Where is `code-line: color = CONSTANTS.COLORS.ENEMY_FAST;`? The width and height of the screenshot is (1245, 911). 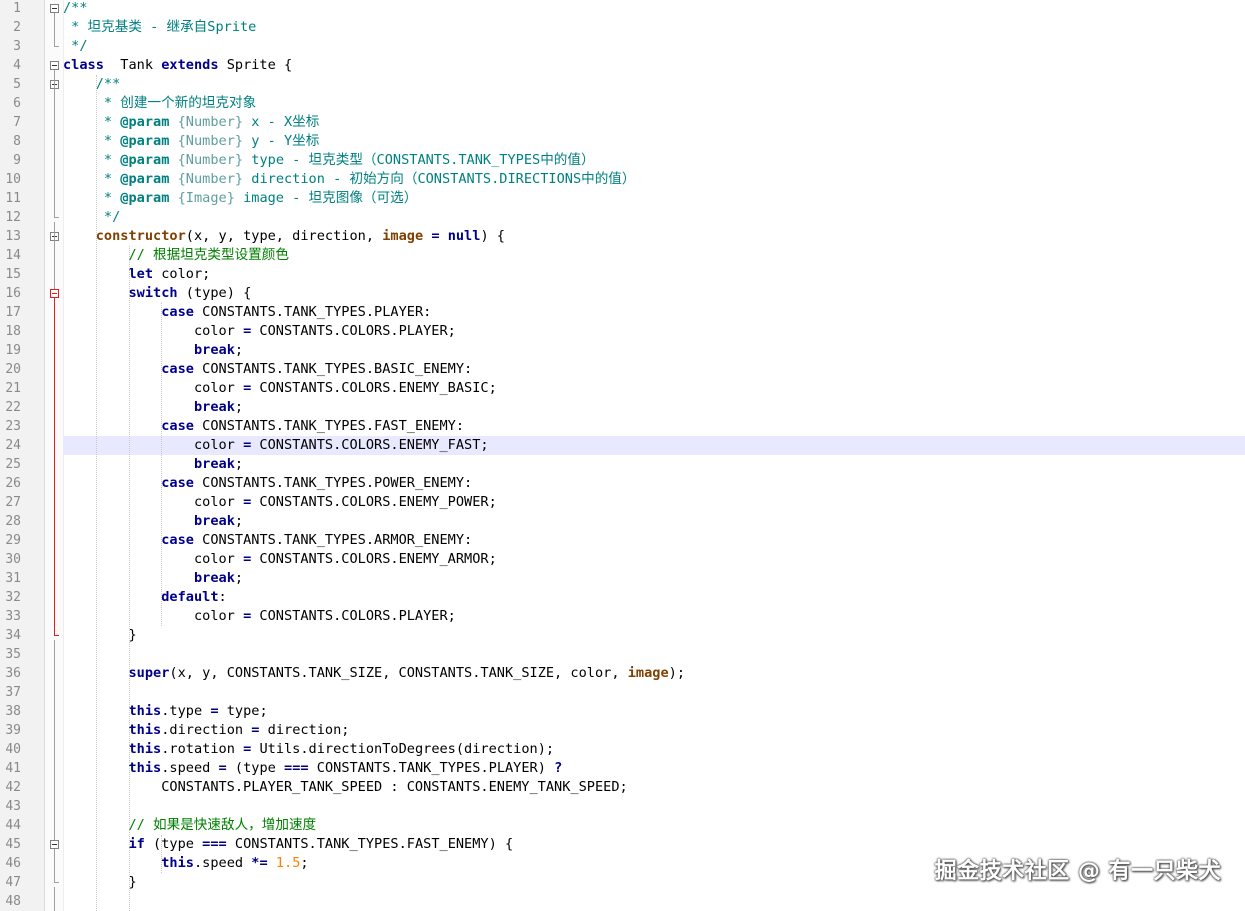 code-line: color = CONSTANTS.COLORS.ENEMY_FAST; is located at coordinates (276, 445).